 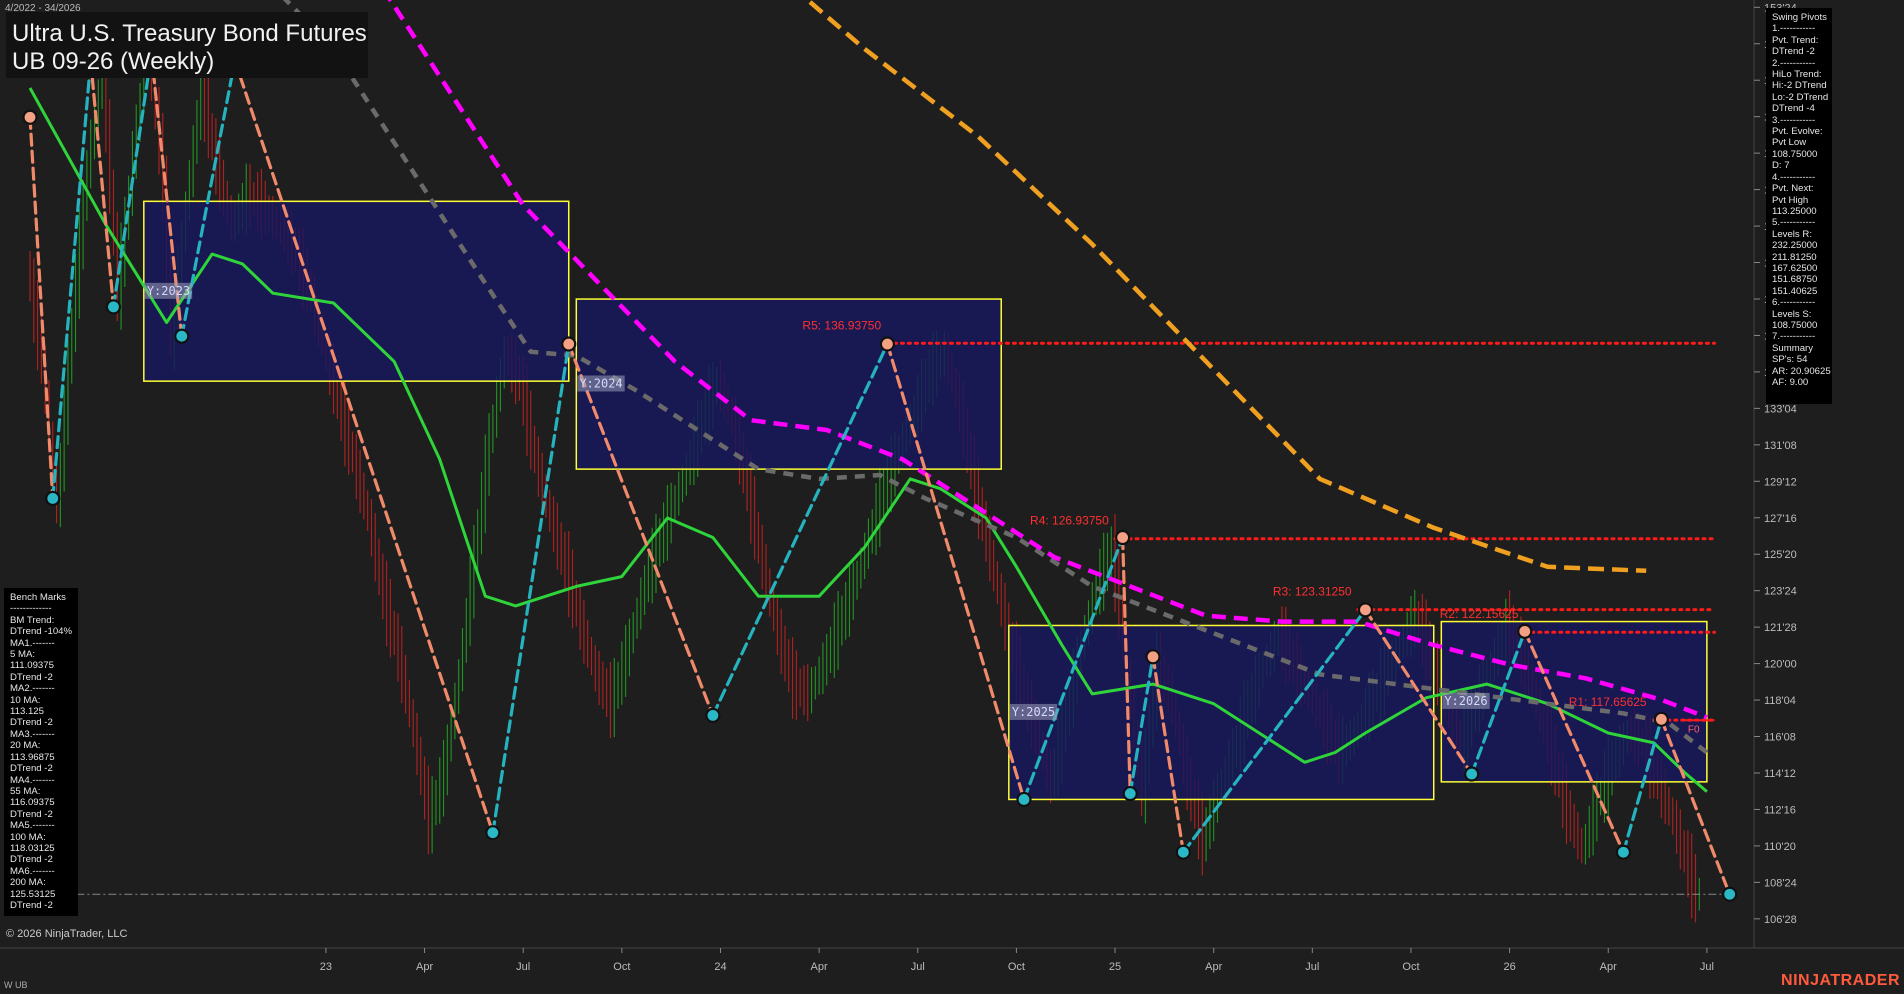 I want to click on y-tick-label: 133'04, so click(x=1780, y=409).